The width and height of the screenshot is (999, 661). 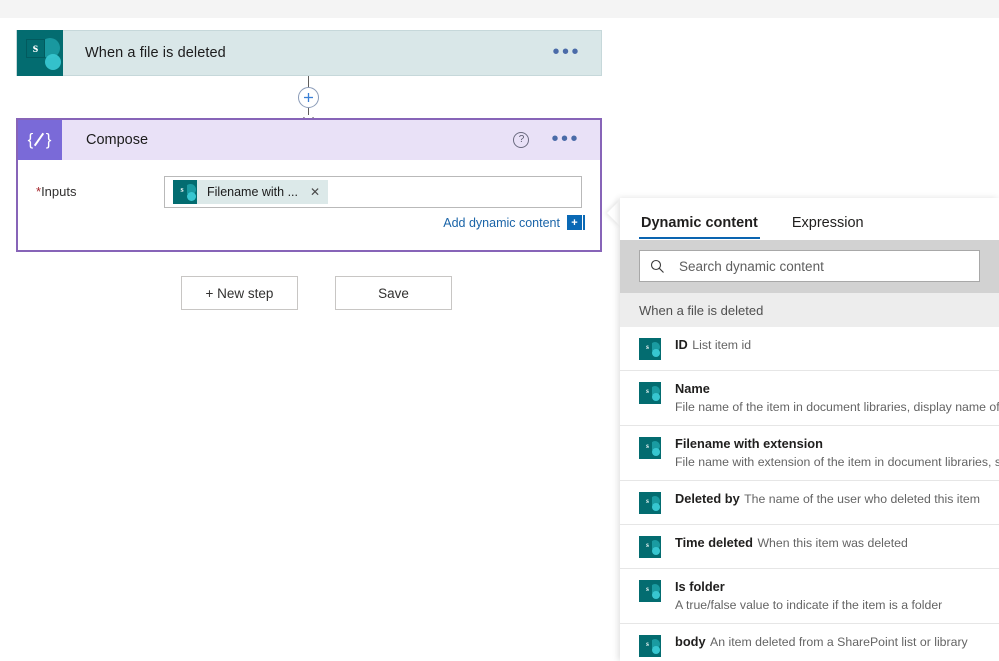 What do you see at coordinates (749, 443) in the screenshot?
I see `list-item-name: Filename with extension` at bounding box center [749, 443].